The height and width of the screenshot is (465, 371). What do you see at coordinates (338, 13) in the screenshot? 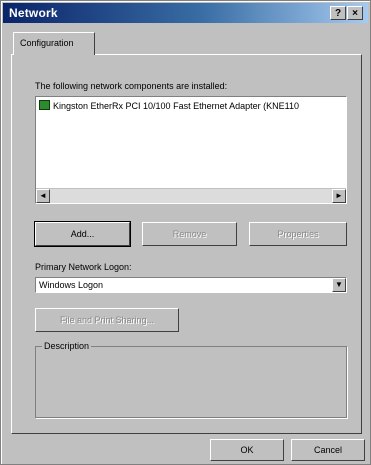
I see `help-button: ?` at bounding box center [338, 13].